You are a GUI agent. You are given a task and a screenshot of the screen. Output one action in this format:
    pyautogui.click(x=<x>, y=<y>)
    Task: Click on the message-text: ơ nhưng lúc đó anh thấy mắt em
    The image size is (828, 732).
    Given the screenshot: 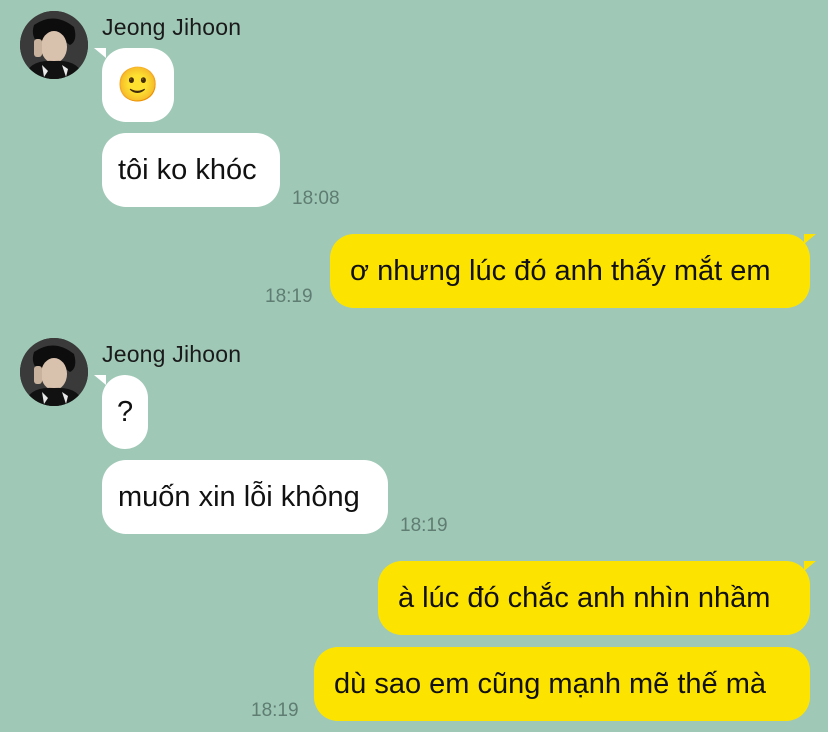 What is the action you would take?
    pyautogui.click(x=560, y=270)
    